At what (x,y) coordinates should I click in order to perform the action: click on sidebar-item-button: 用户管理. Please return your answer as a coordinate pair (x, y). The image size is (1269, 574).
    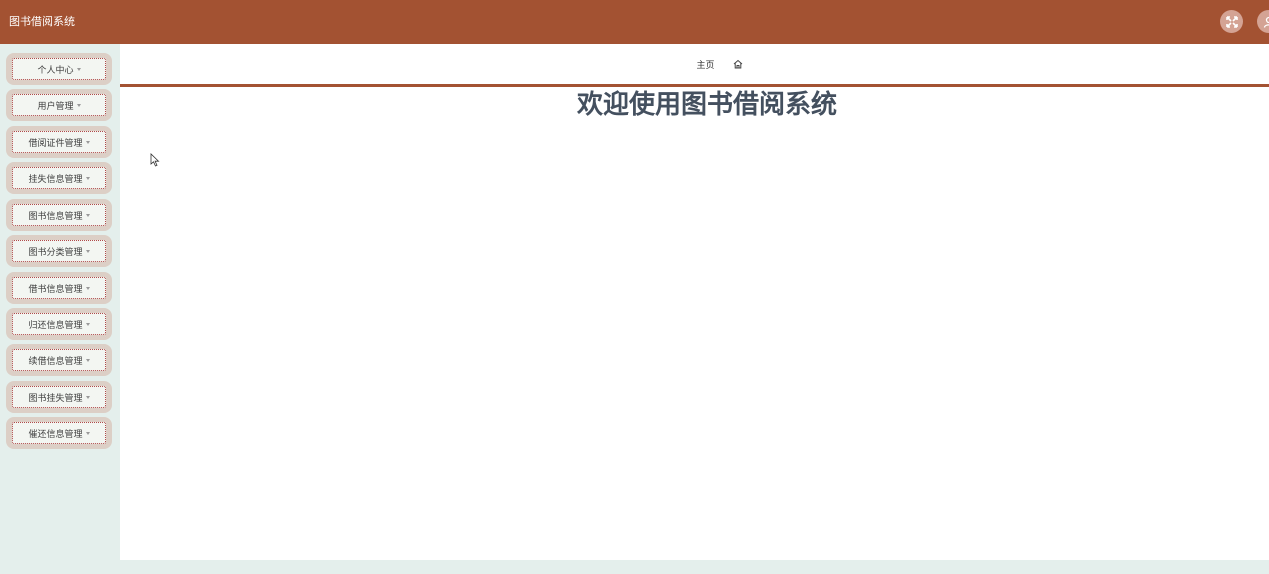
    Looking at the image, I should click on (59, 105).